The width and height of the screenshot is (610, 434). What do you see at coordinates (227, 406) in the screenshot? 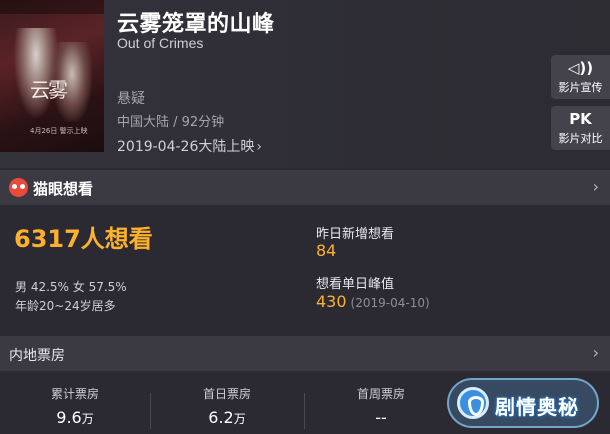
I see `box-office-first-day: 首日票房 6.2万` at bounding box center [227, 406].